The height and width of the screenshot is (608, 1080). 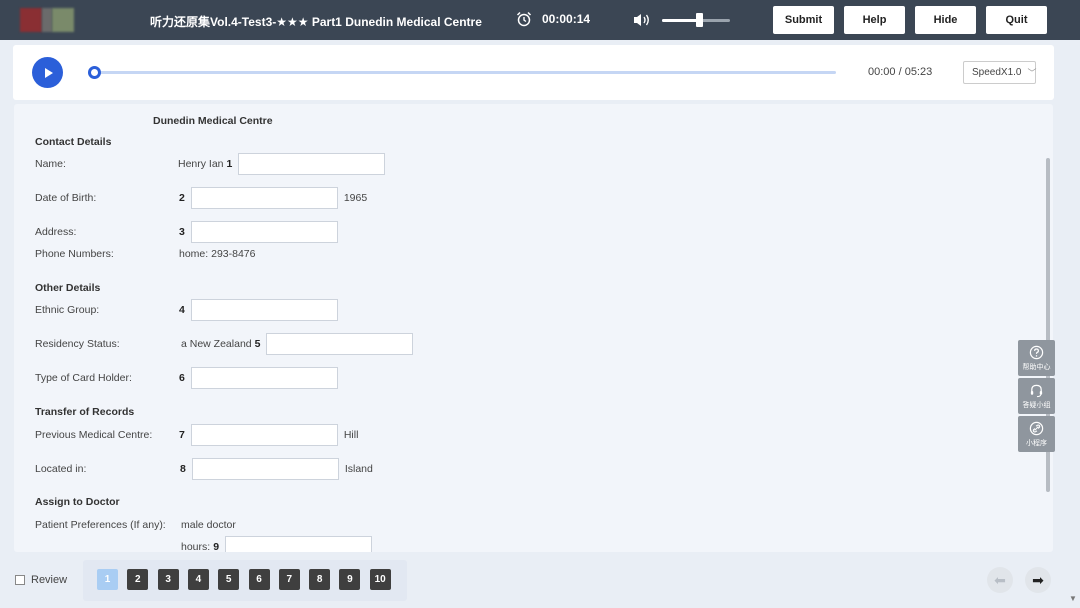 I want to click on link-circle-icon, so click(x=1036, y=428).